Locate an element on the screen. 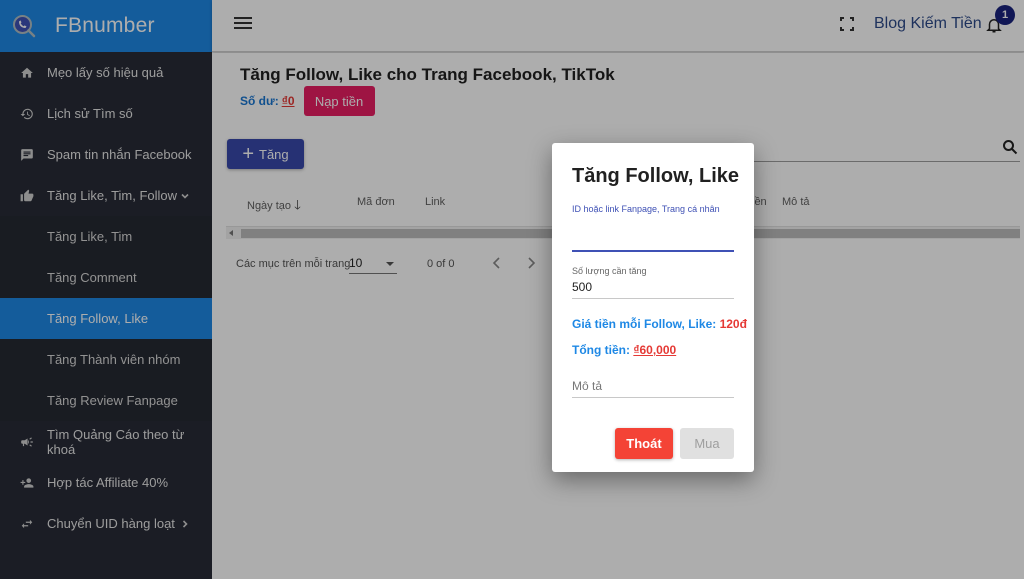  quantity-field-underline is located at coordinates (653, 298).